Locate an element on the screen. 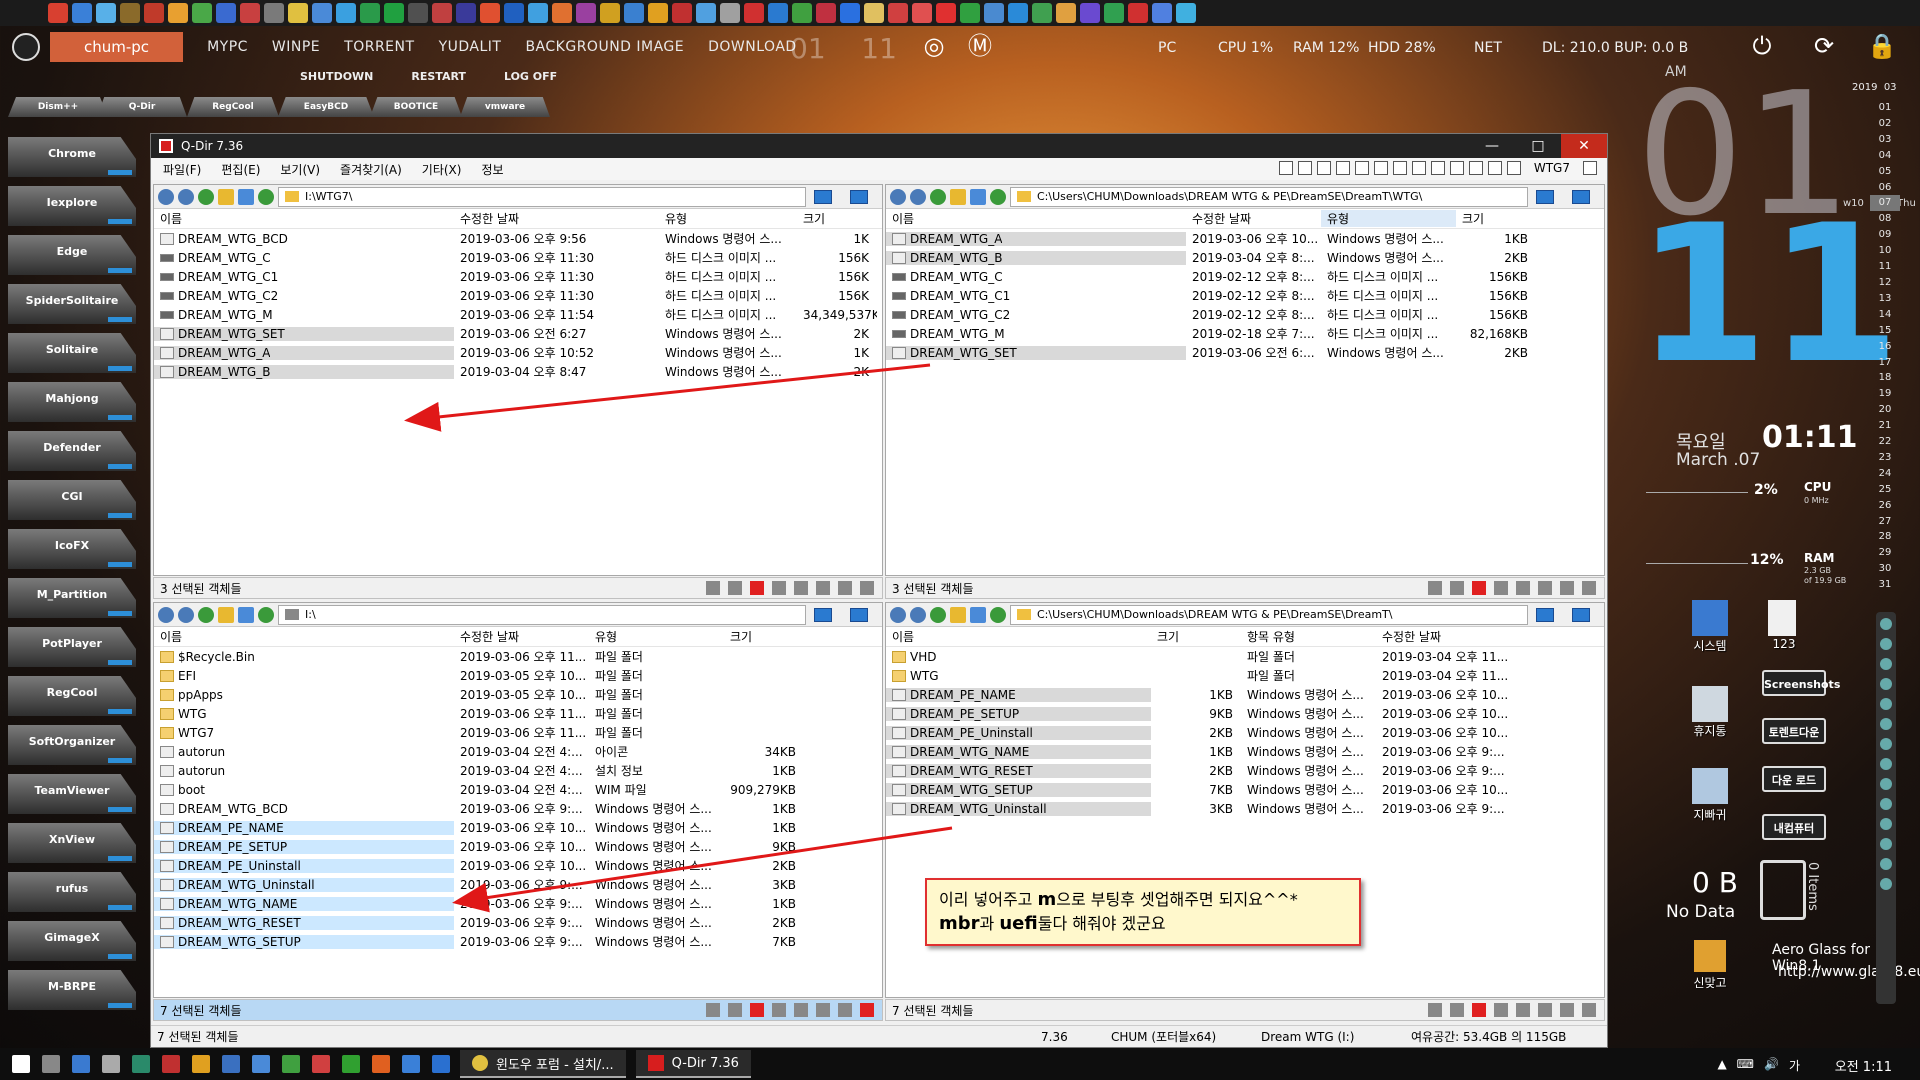  my-computer-button: 내컴퓨터 is located at coordinates (1794, 827).